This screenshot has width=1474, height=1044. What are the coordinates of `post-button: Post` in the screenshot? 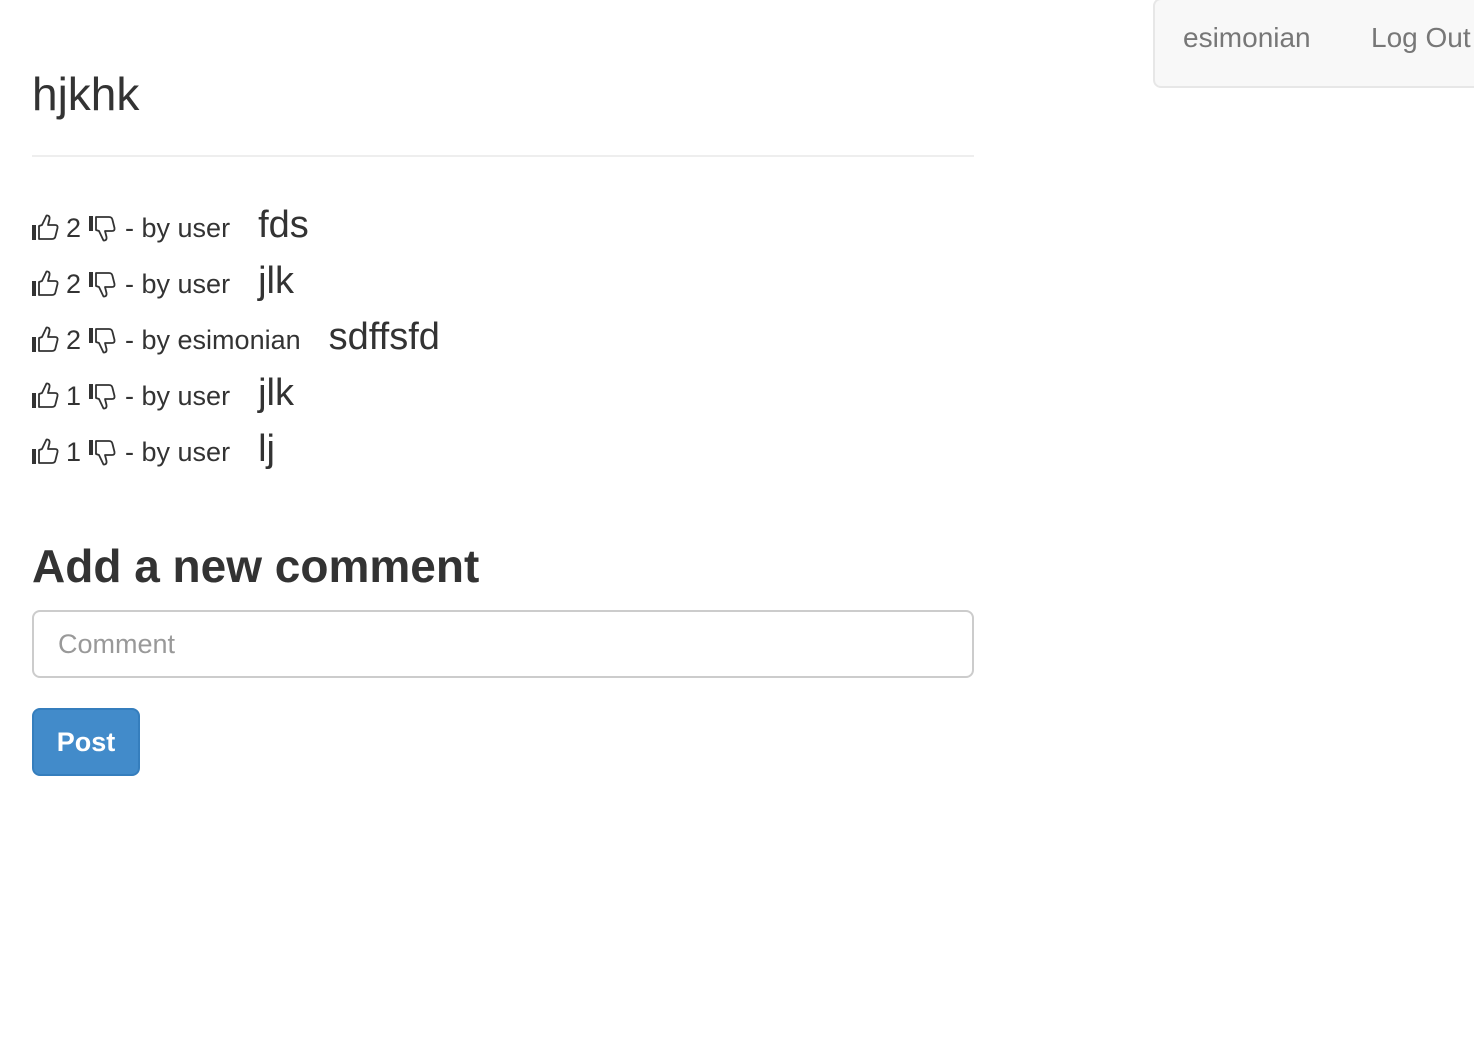 It's located at (86, 742).